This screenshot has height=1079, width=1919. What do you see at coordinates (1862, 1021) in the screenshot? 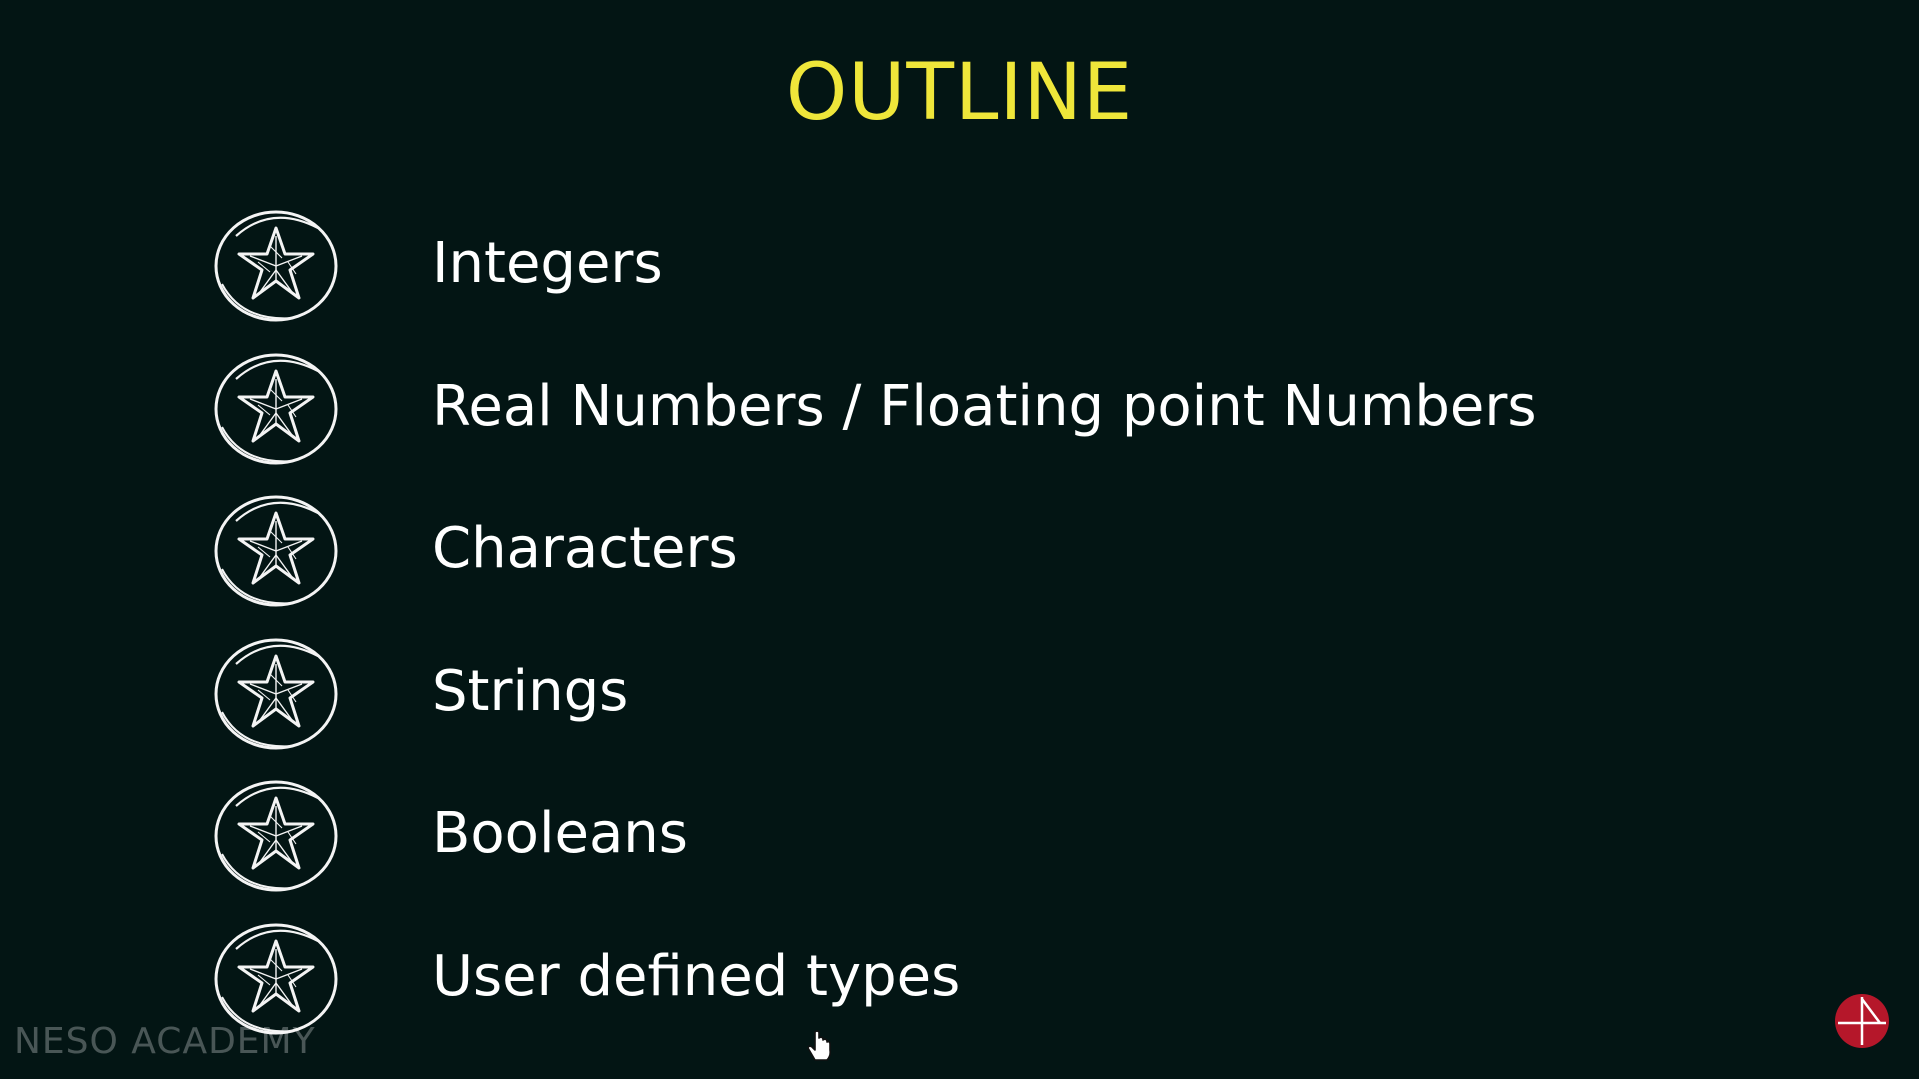
I see `neso-logo-icon` at bounding box center [1862, 1021].